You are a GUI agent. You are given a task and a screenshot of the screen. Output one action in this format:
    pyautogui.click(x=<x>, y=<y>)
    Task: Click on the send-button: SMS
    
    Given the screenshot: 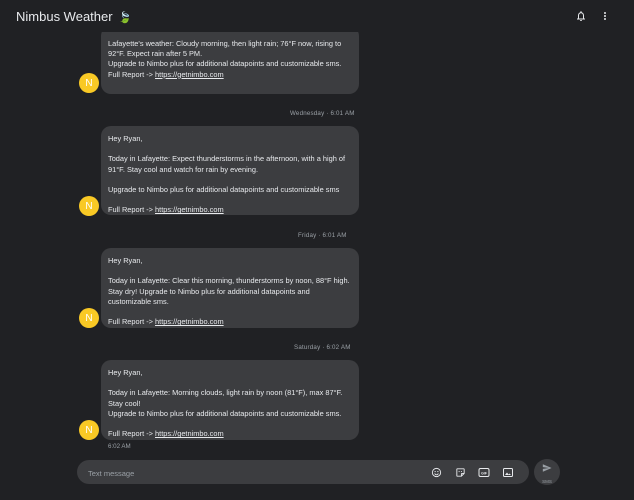 What is the action you would take?
    pyautogui.click(x=547, y=472)
    